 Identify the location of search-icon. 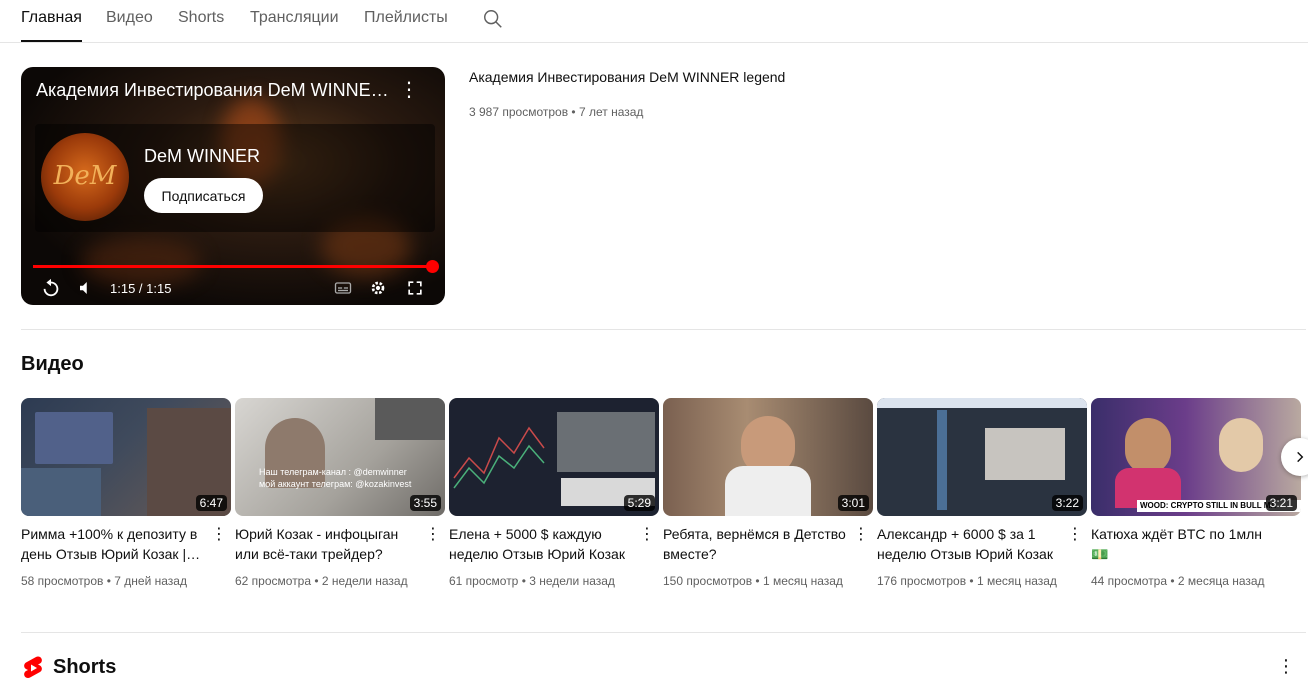
(493, 19).